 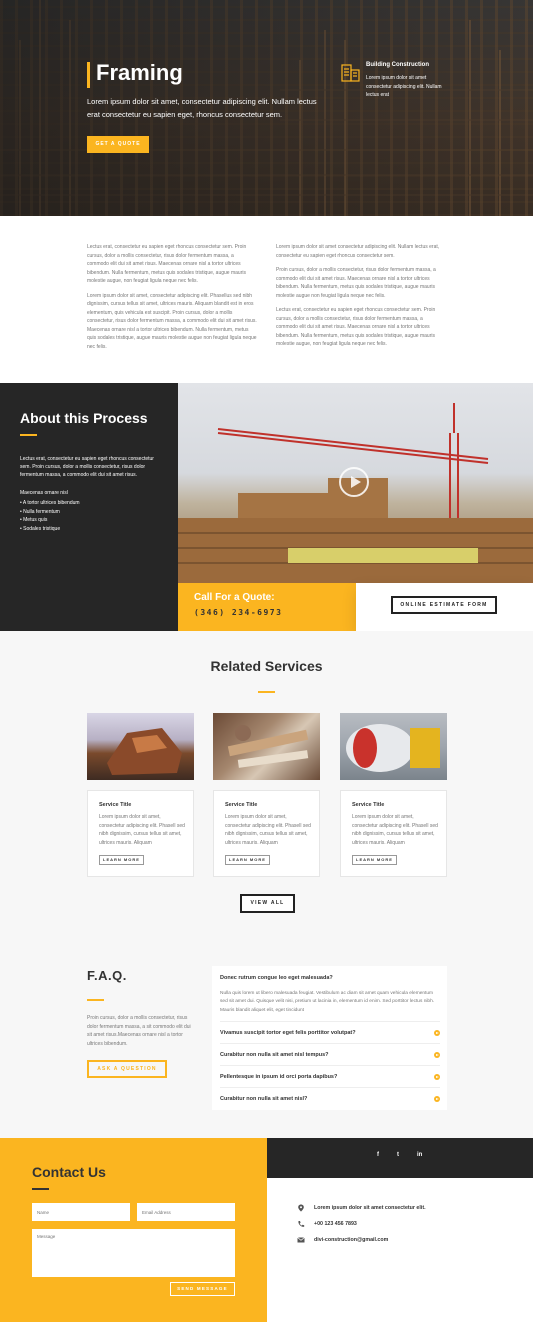 I want to click on faq-accordion, so click(x=329, y=1038).